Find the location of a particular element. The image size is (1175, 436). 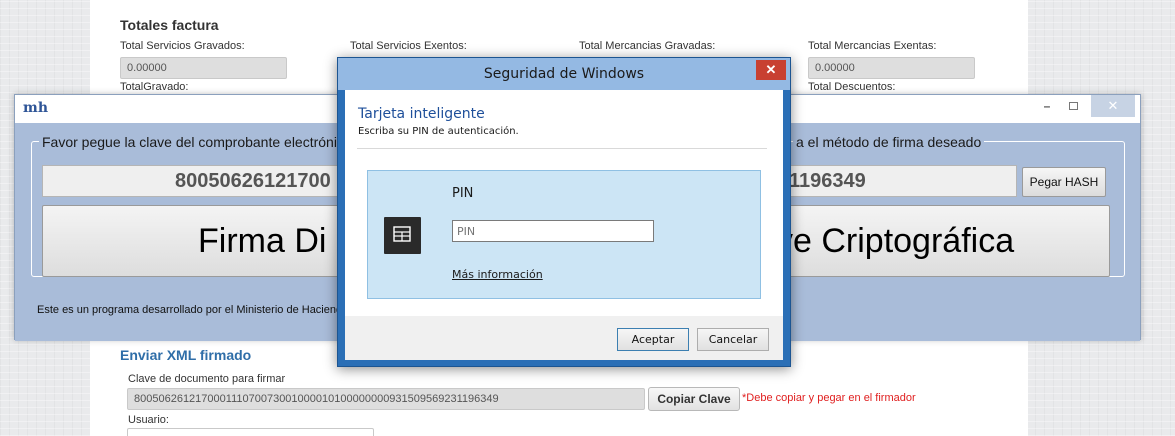

send-xml-section-title: Enviar XML firmado is located at coordinates (186, 355).